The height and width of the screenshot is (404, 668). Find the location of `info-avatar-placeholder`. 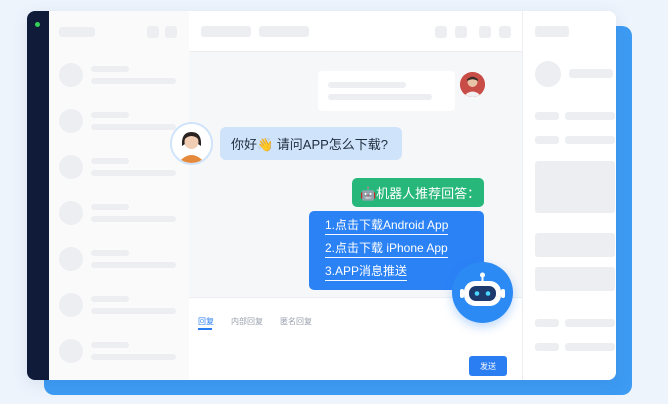

info-avatar-placeholder is located at coordinates (548, 74).